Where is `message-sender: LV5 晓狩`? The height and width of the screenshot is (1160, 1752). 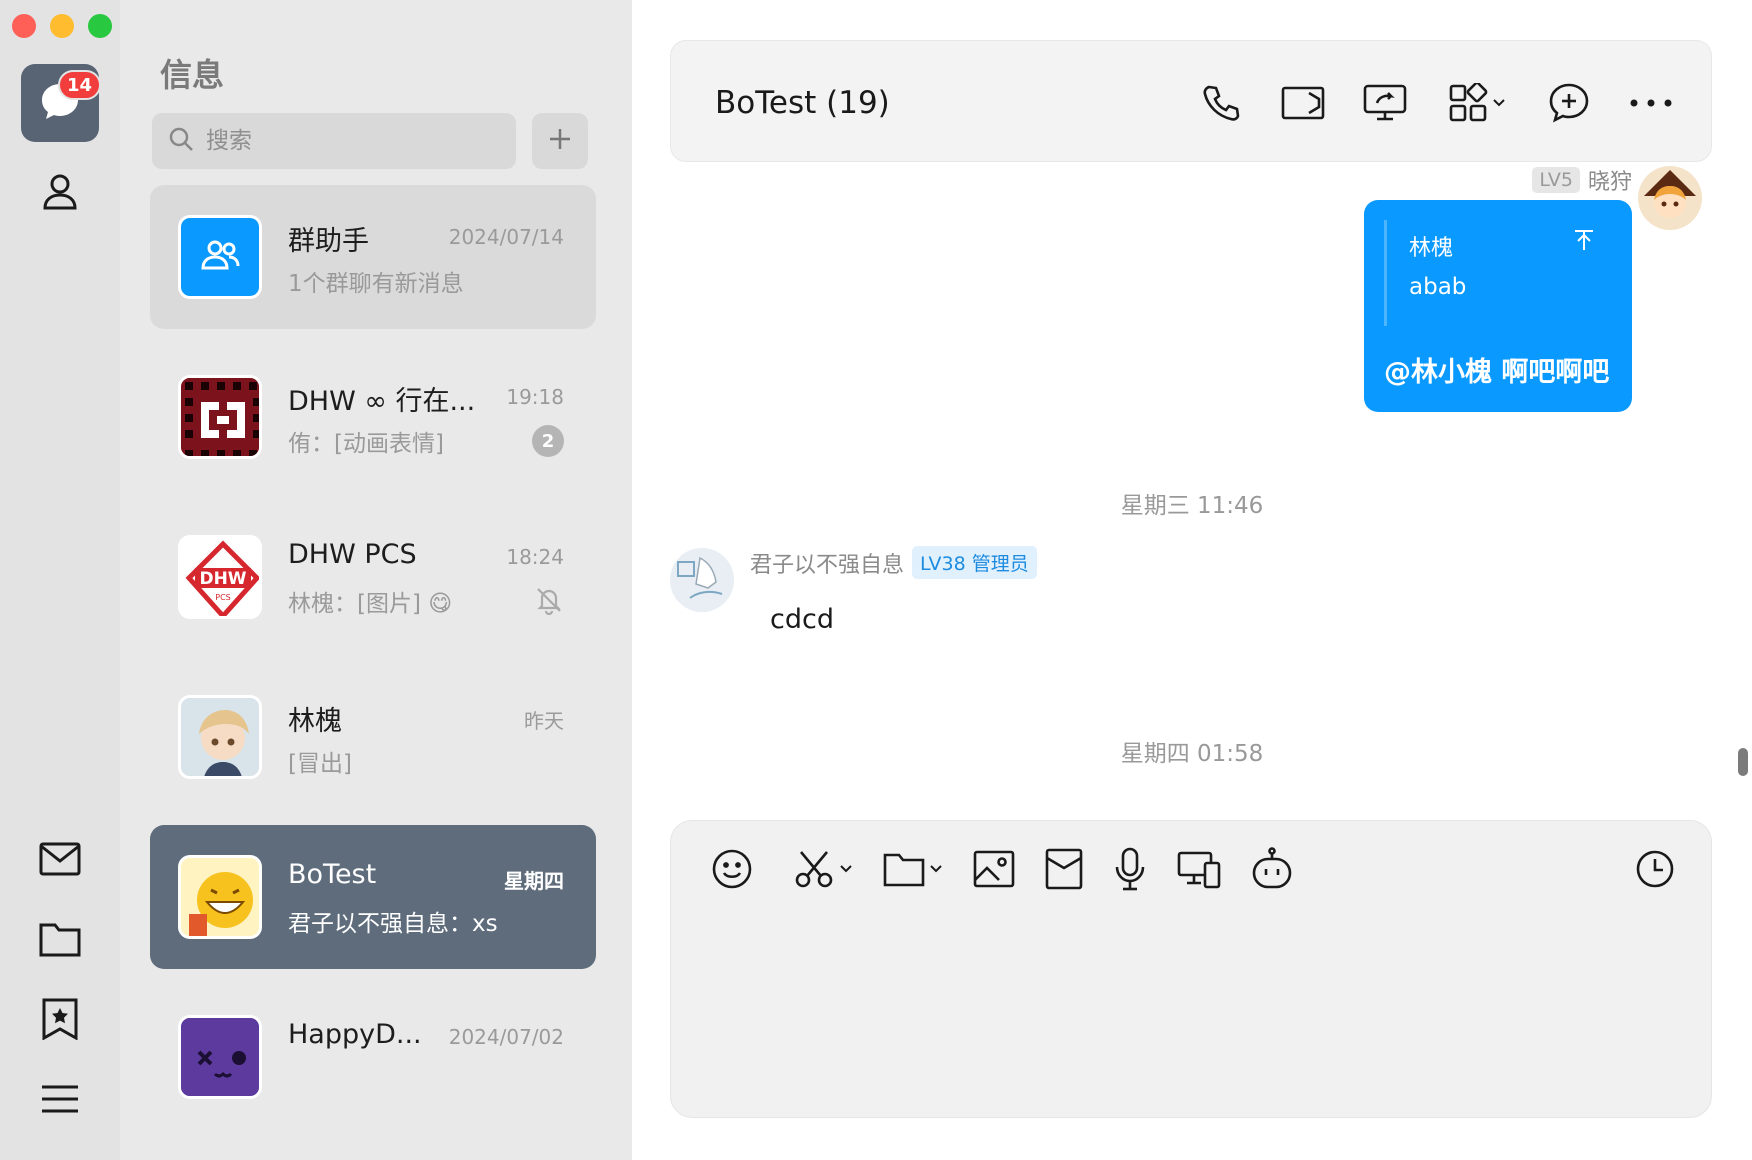 message-sender: LV5 晓狩 is located at coordinates (1582, 180).